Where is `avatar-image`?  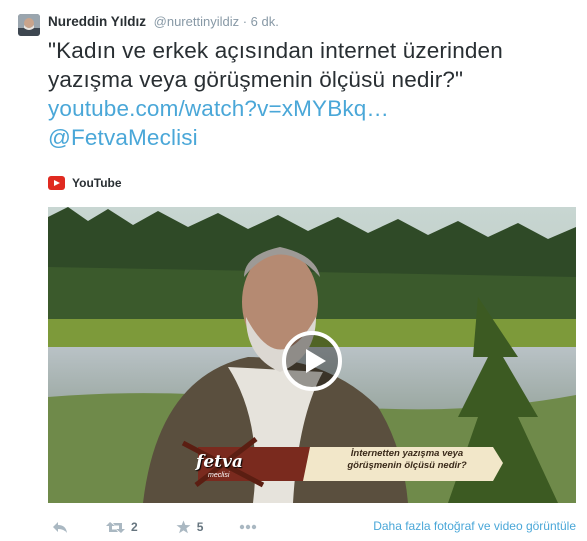
avatar-image is located at coordinates (29, 25).